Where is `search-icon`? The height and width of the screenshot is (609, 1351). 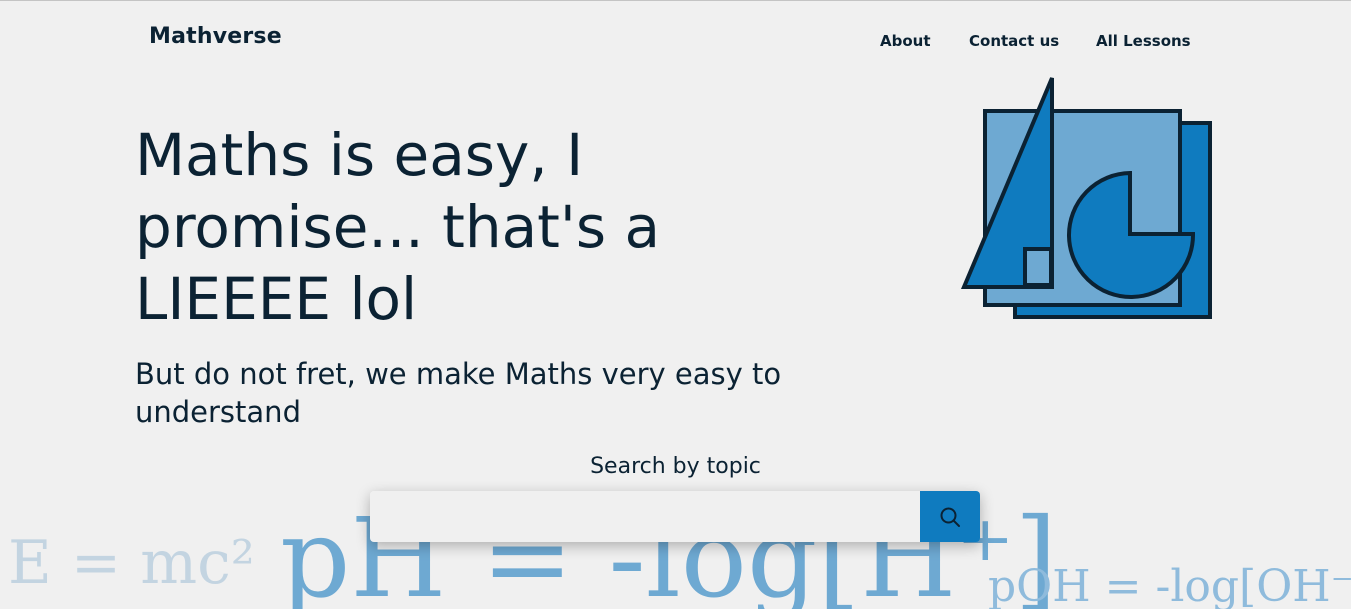 search-icon is located at coordinates (950, 517).